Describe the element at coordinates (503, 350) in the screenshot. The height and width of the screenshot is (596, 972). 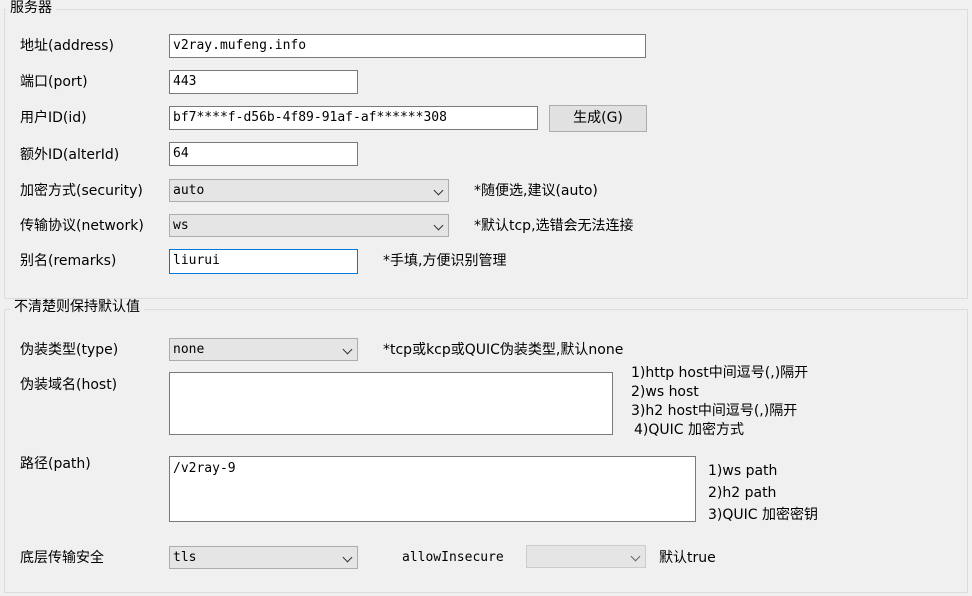
I see `type-hint: *tcp或kcp或QUIC伪装类型,默认none` at that location.